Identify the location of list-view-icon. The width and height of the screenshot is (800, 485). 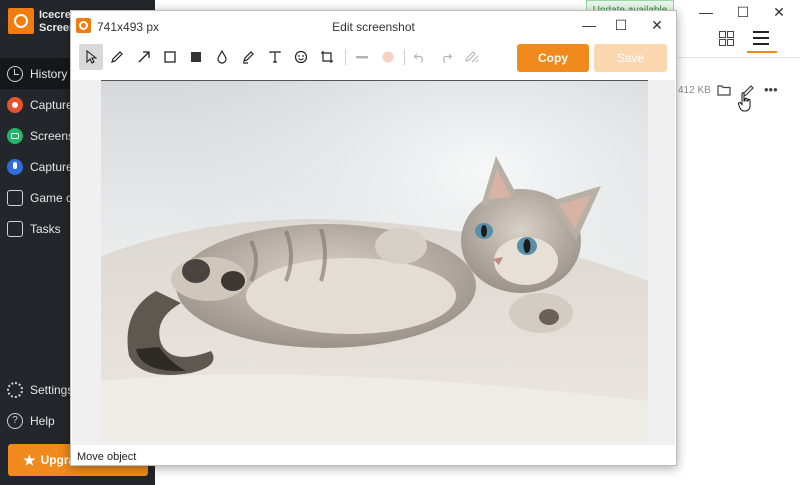
(761, 38).